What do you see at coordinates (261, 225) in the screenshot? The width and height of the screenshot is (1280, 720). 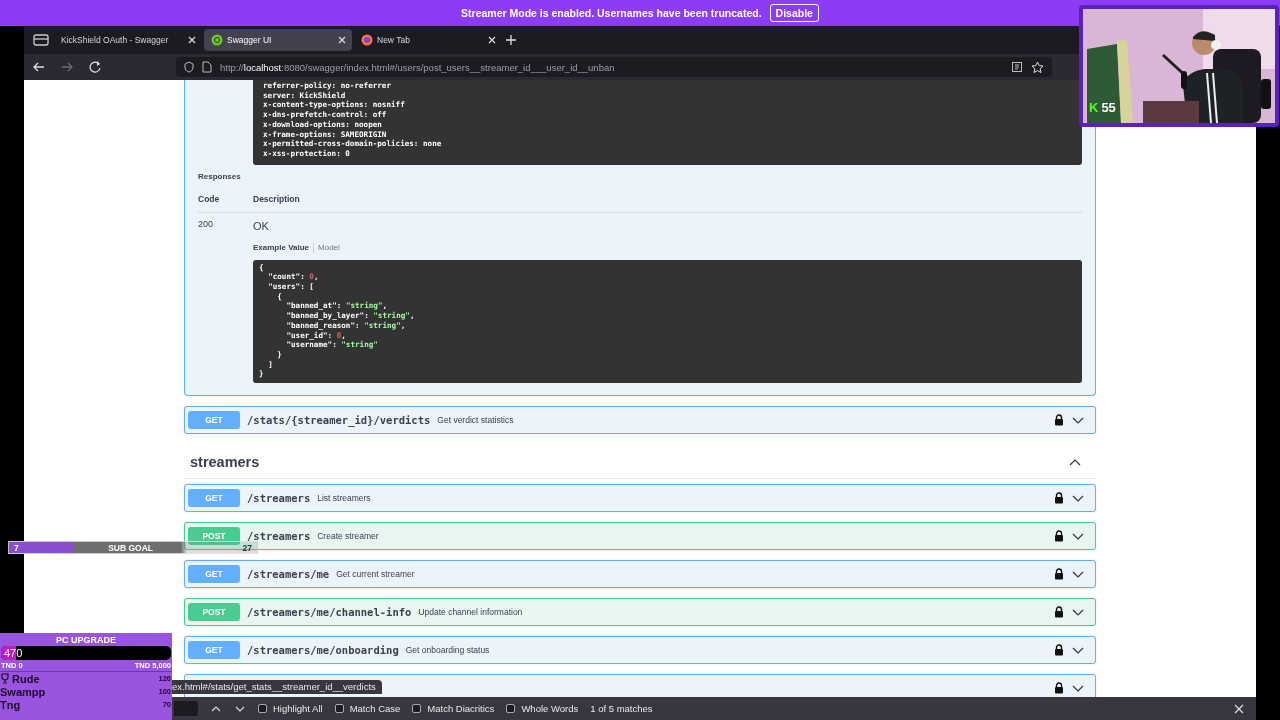 I see `response-description: OK` at bounding box center [261, 225].